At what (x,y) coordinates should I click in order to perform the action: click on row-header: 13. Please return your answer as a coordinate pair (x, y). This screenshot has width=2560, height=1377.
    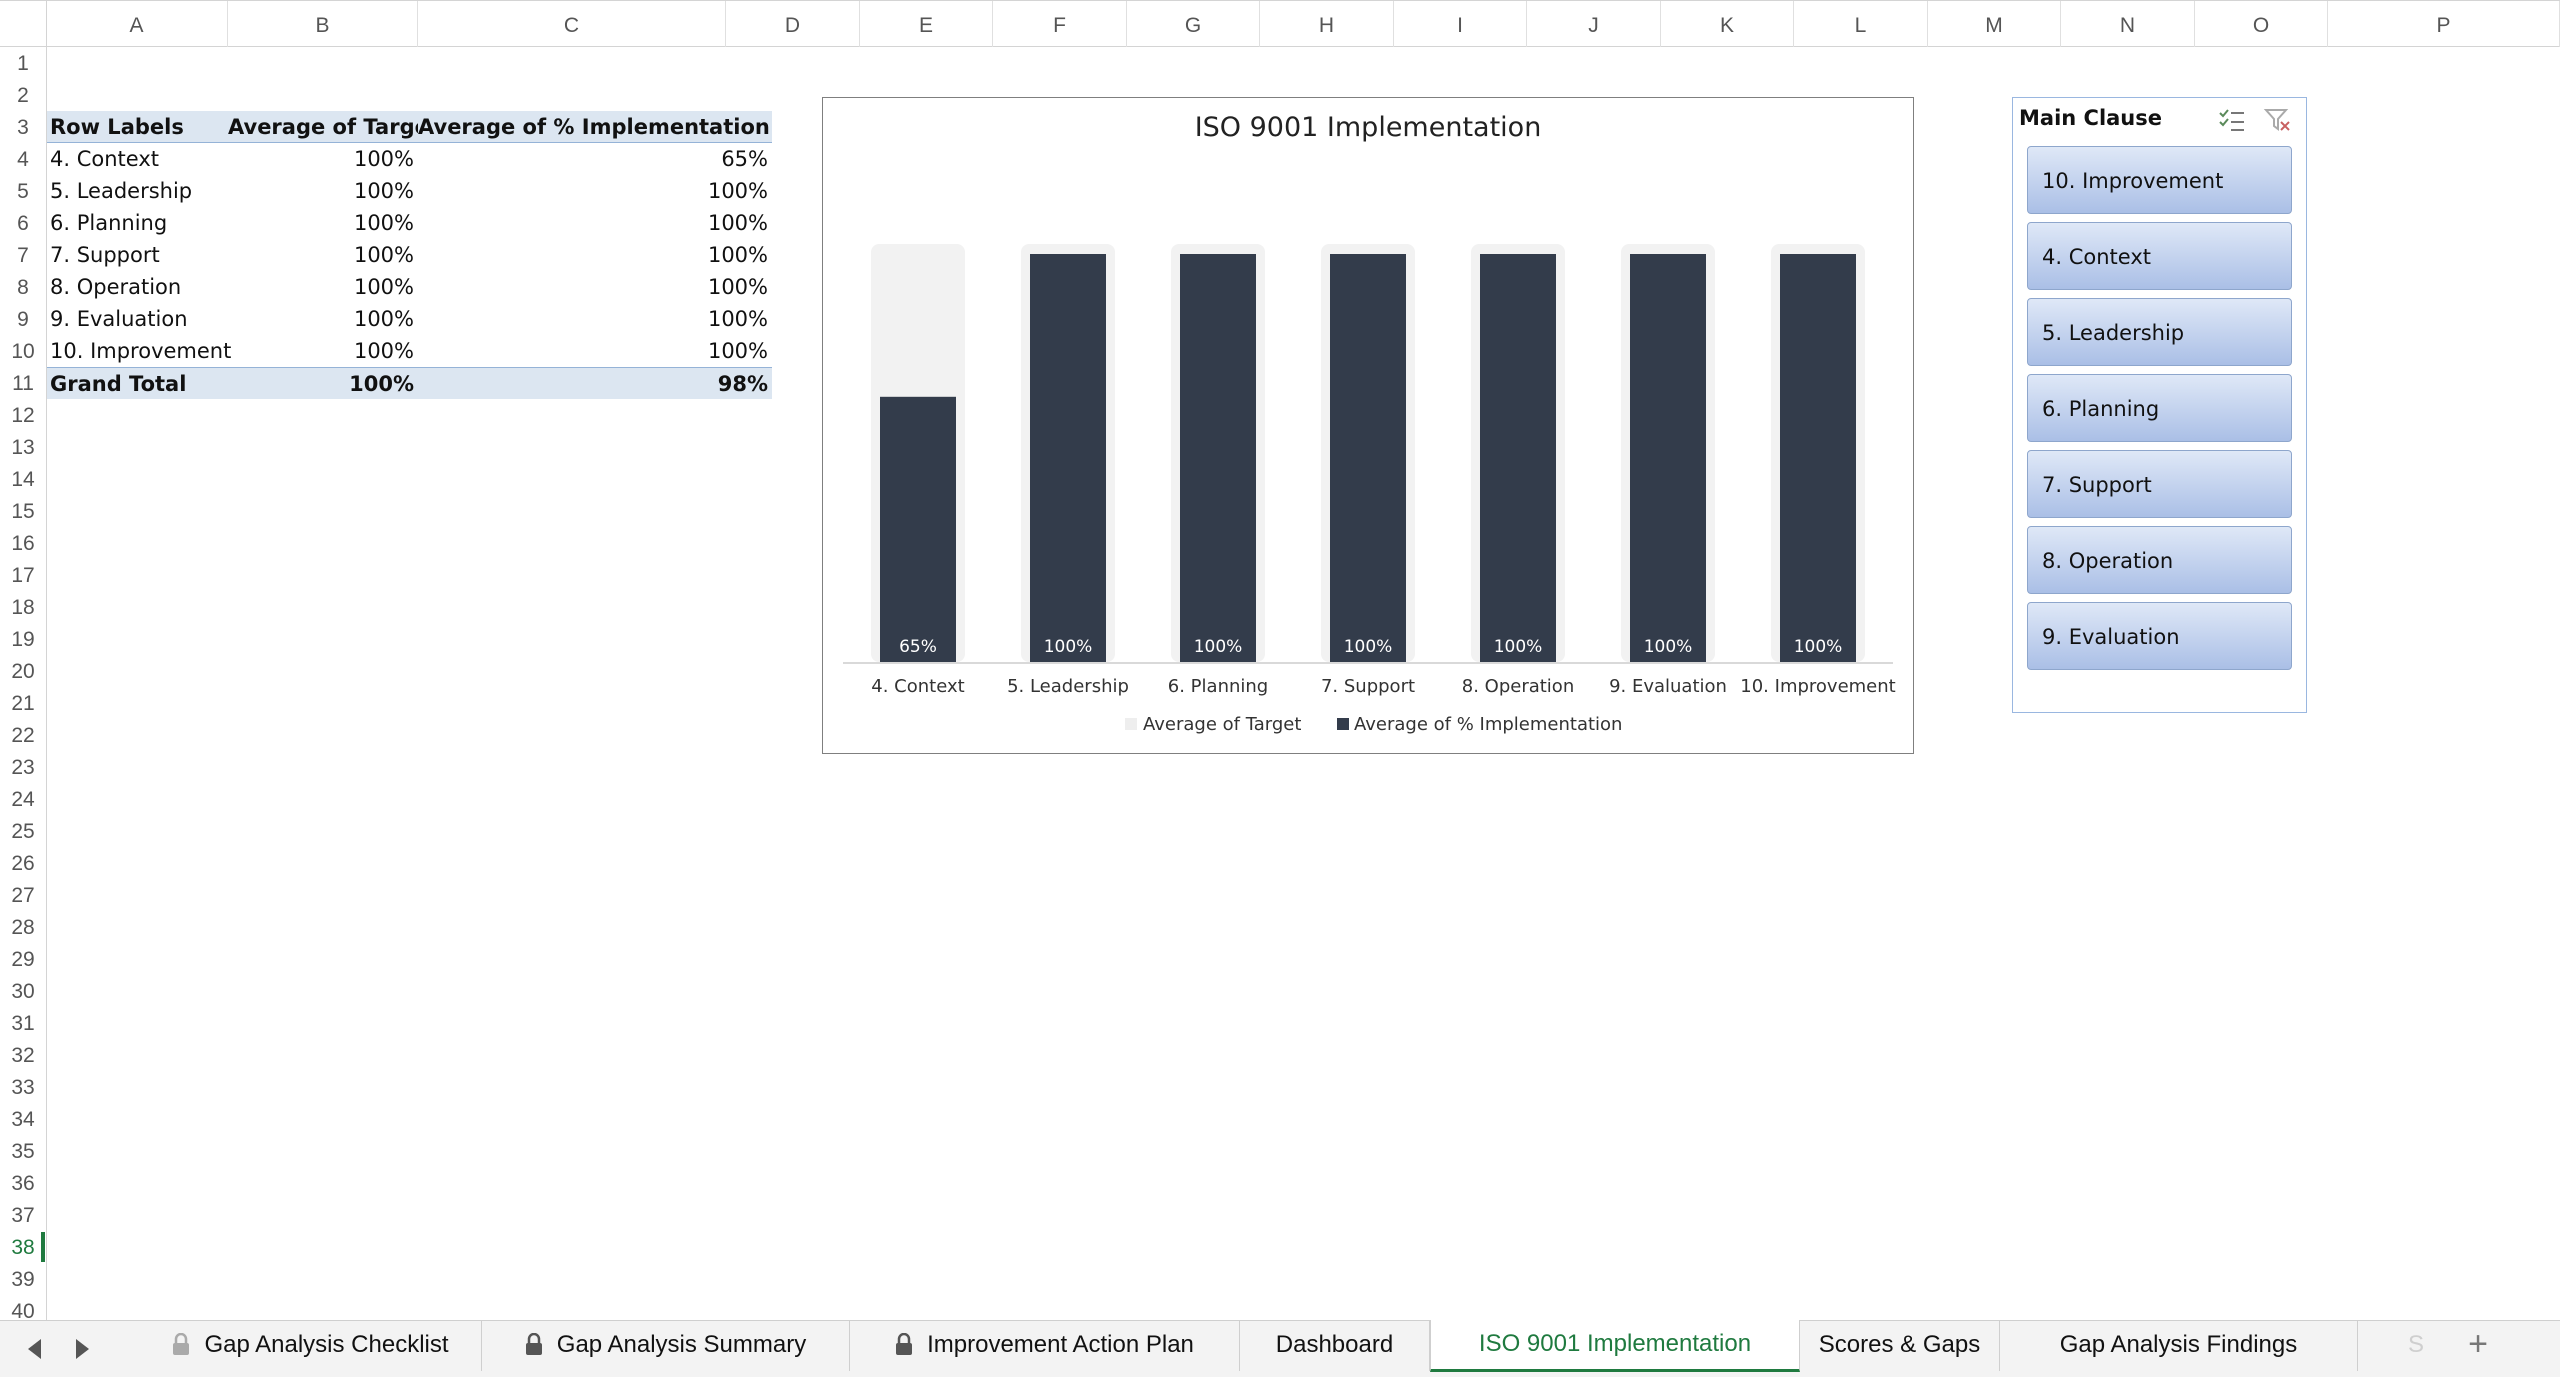
    Looking at the image, I should click on (23, 447).